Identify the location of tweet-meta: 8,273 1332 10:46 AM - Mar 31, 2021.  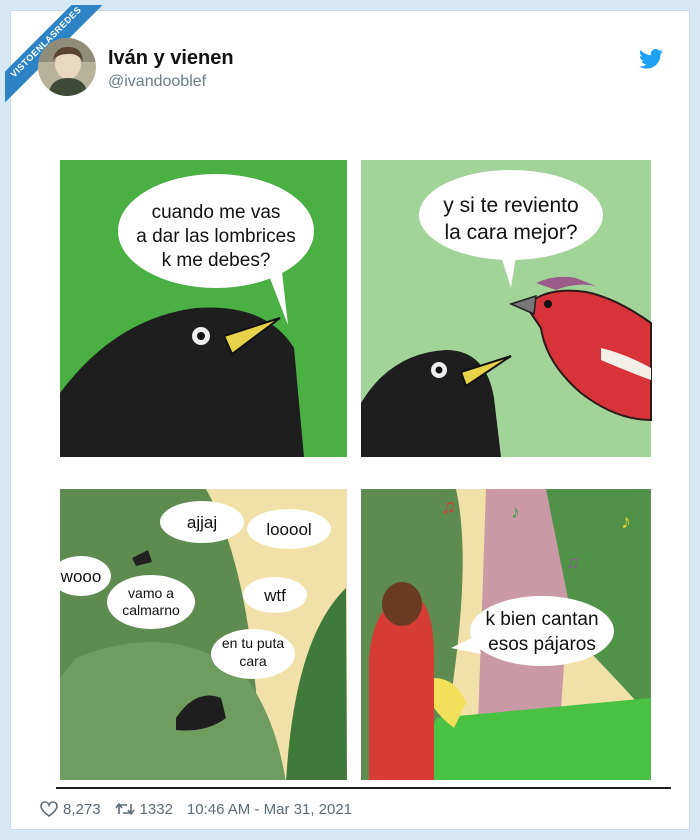
(196, 809).